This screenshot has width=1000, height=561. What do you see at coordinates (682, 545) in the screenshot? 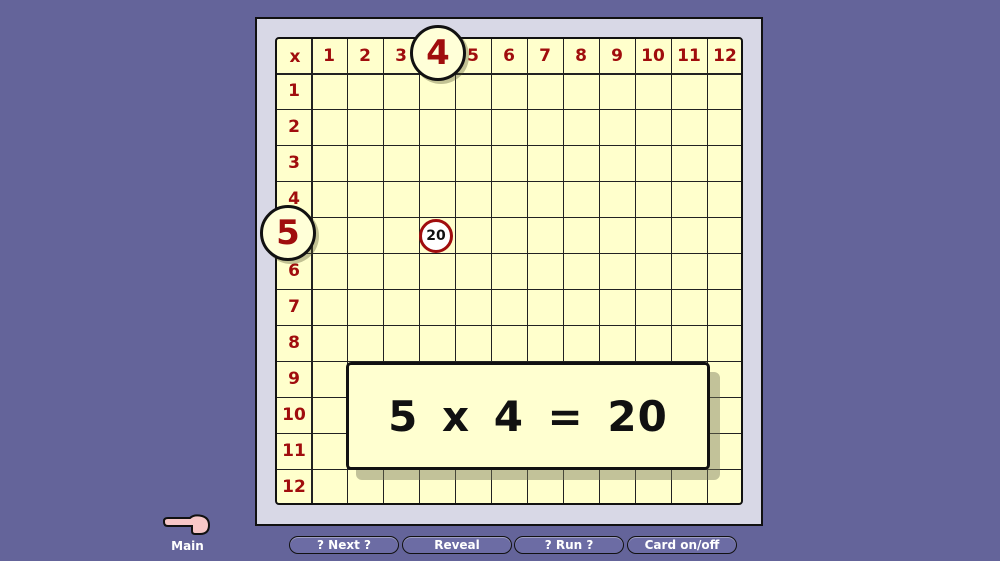
I see `card-toggle-button: Card on/off` at bounding box center [682, 545].